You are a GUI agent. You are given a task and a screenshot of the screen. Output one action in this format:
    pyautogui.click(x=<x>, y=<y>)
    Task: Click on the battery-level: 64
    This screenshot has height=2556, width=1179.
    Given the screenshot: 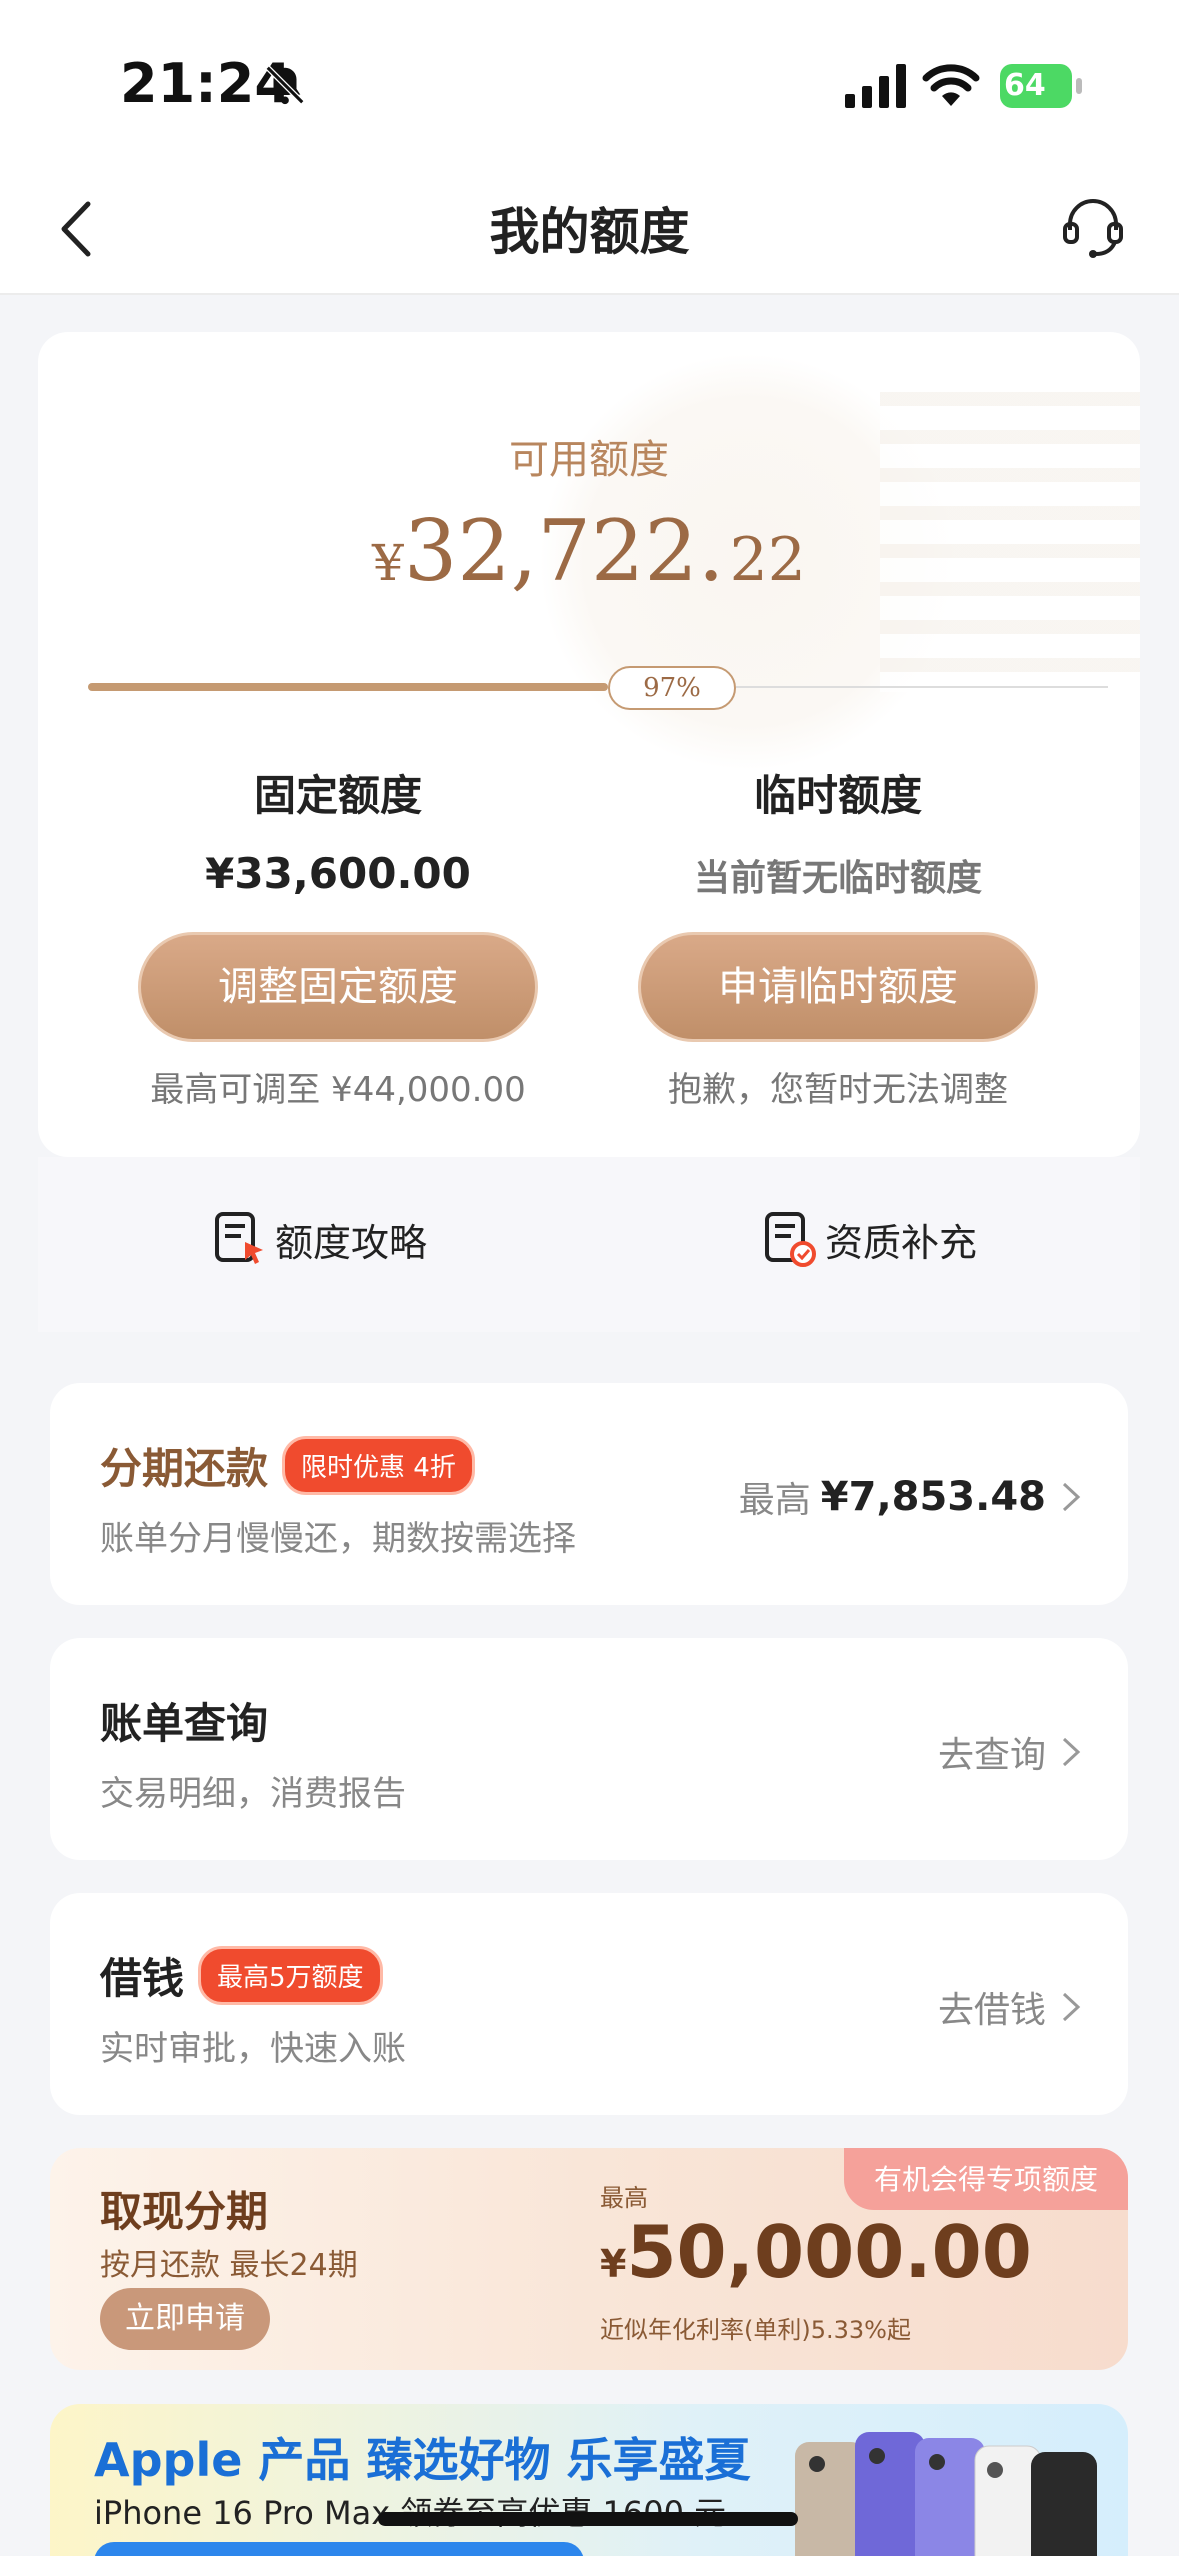 What is the action you would take?
    pyautogui.click(x=1036, y=86)
    